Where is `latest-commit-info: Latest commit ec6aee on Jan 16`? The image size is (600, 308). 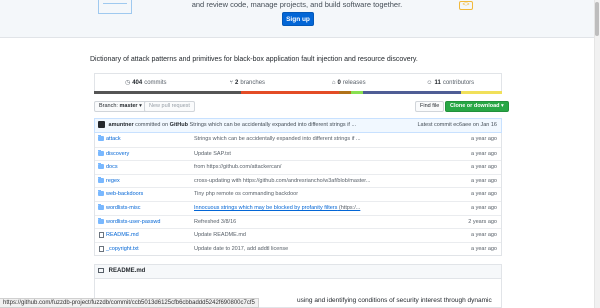 latest-commit-info: Latest commit ec6aee on Jan 16 is located at coordinates (457, 125).